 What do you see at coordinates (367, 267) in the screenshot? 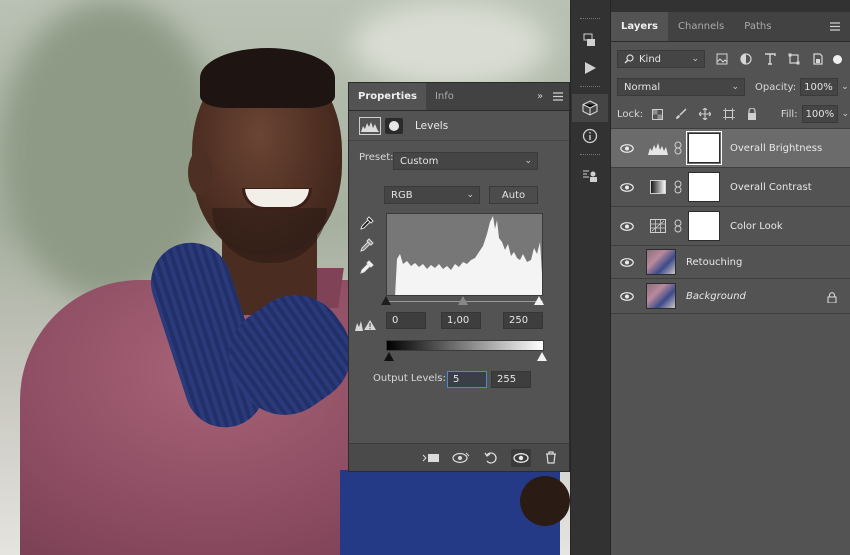
I see `white-point-eyedropper-icon` at bounding box center [367, 267].